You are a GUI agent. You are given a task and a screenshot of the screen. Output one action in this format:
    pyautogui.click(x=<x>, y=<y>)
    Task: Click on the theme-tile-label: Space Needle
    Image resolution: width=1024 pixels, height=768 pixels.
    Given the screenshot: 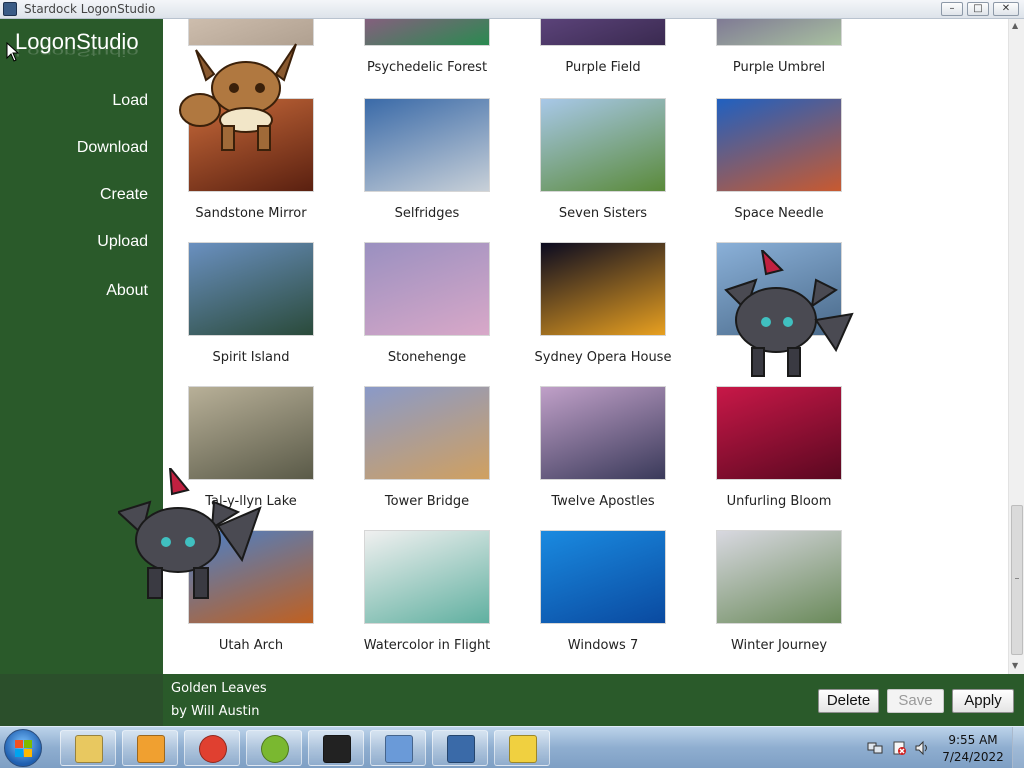 What is the action you would take?
    pyautogui.click(x=779, y=213)
    